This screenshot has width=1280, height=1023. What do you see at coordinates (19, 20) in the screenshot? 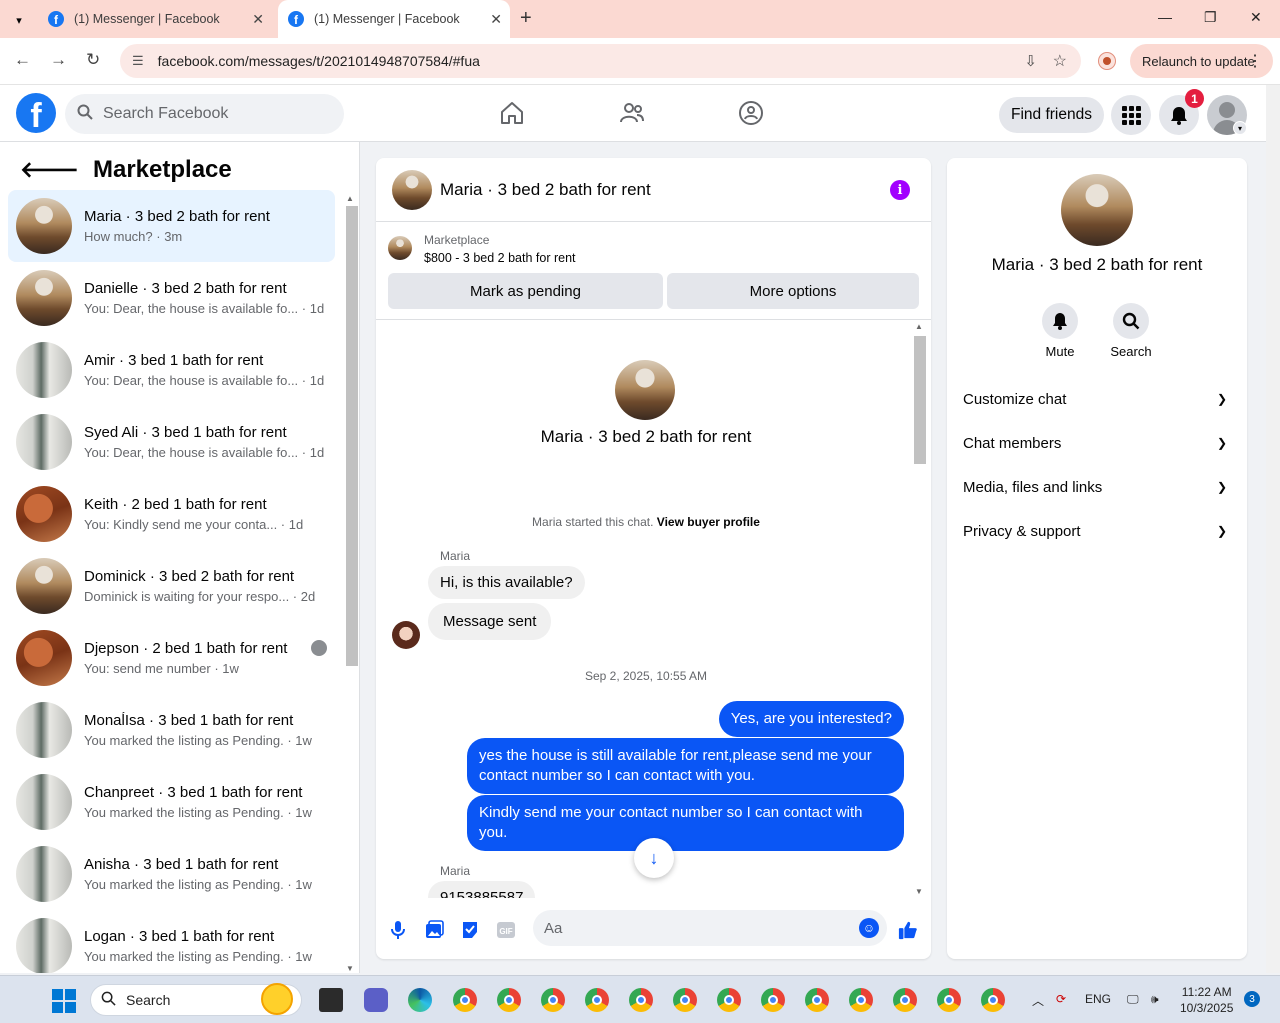
I see `tab-search-icon: ▾` at bounding box center [19, 20].